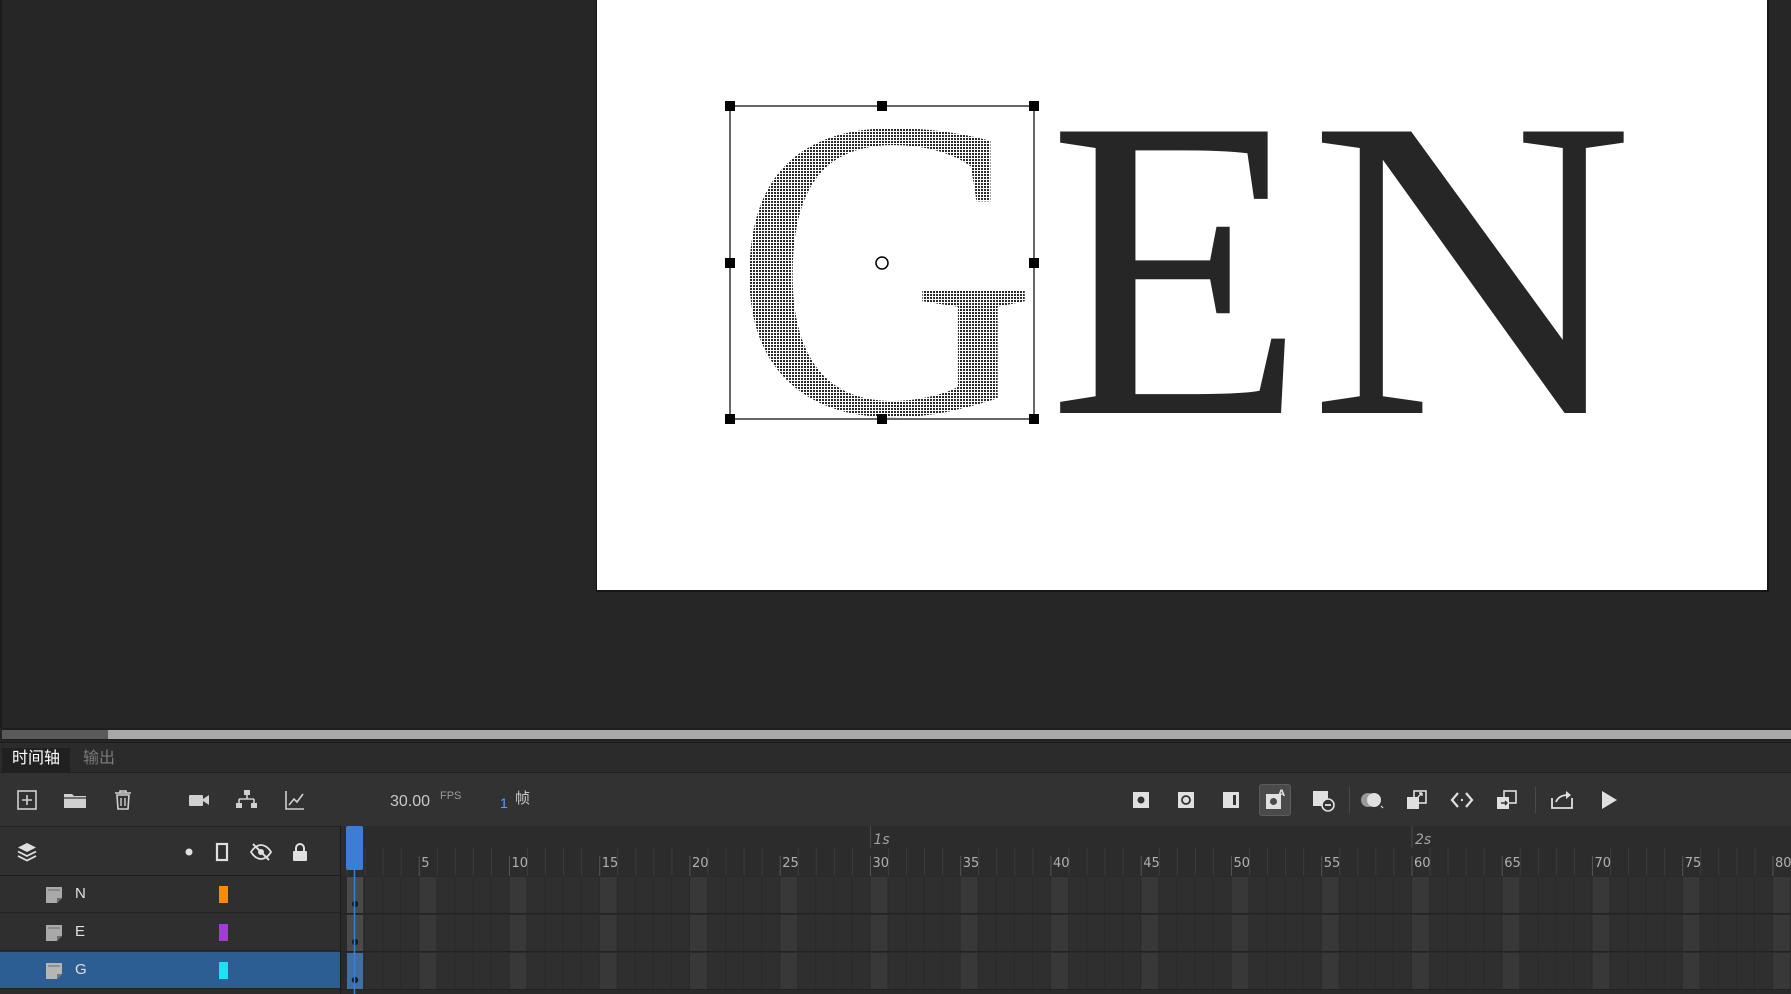 This screenshot has height=994, width=1791. What do you see at coordinates (80, 931) in the screenshot?
I see `layer-name: E` at bounding box center [80, 931].